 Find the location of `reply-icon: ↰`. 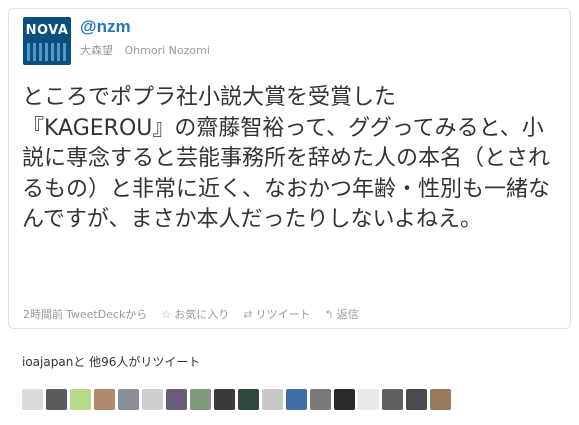

reply-icon: ↰ is located at coordinates (329, 314).